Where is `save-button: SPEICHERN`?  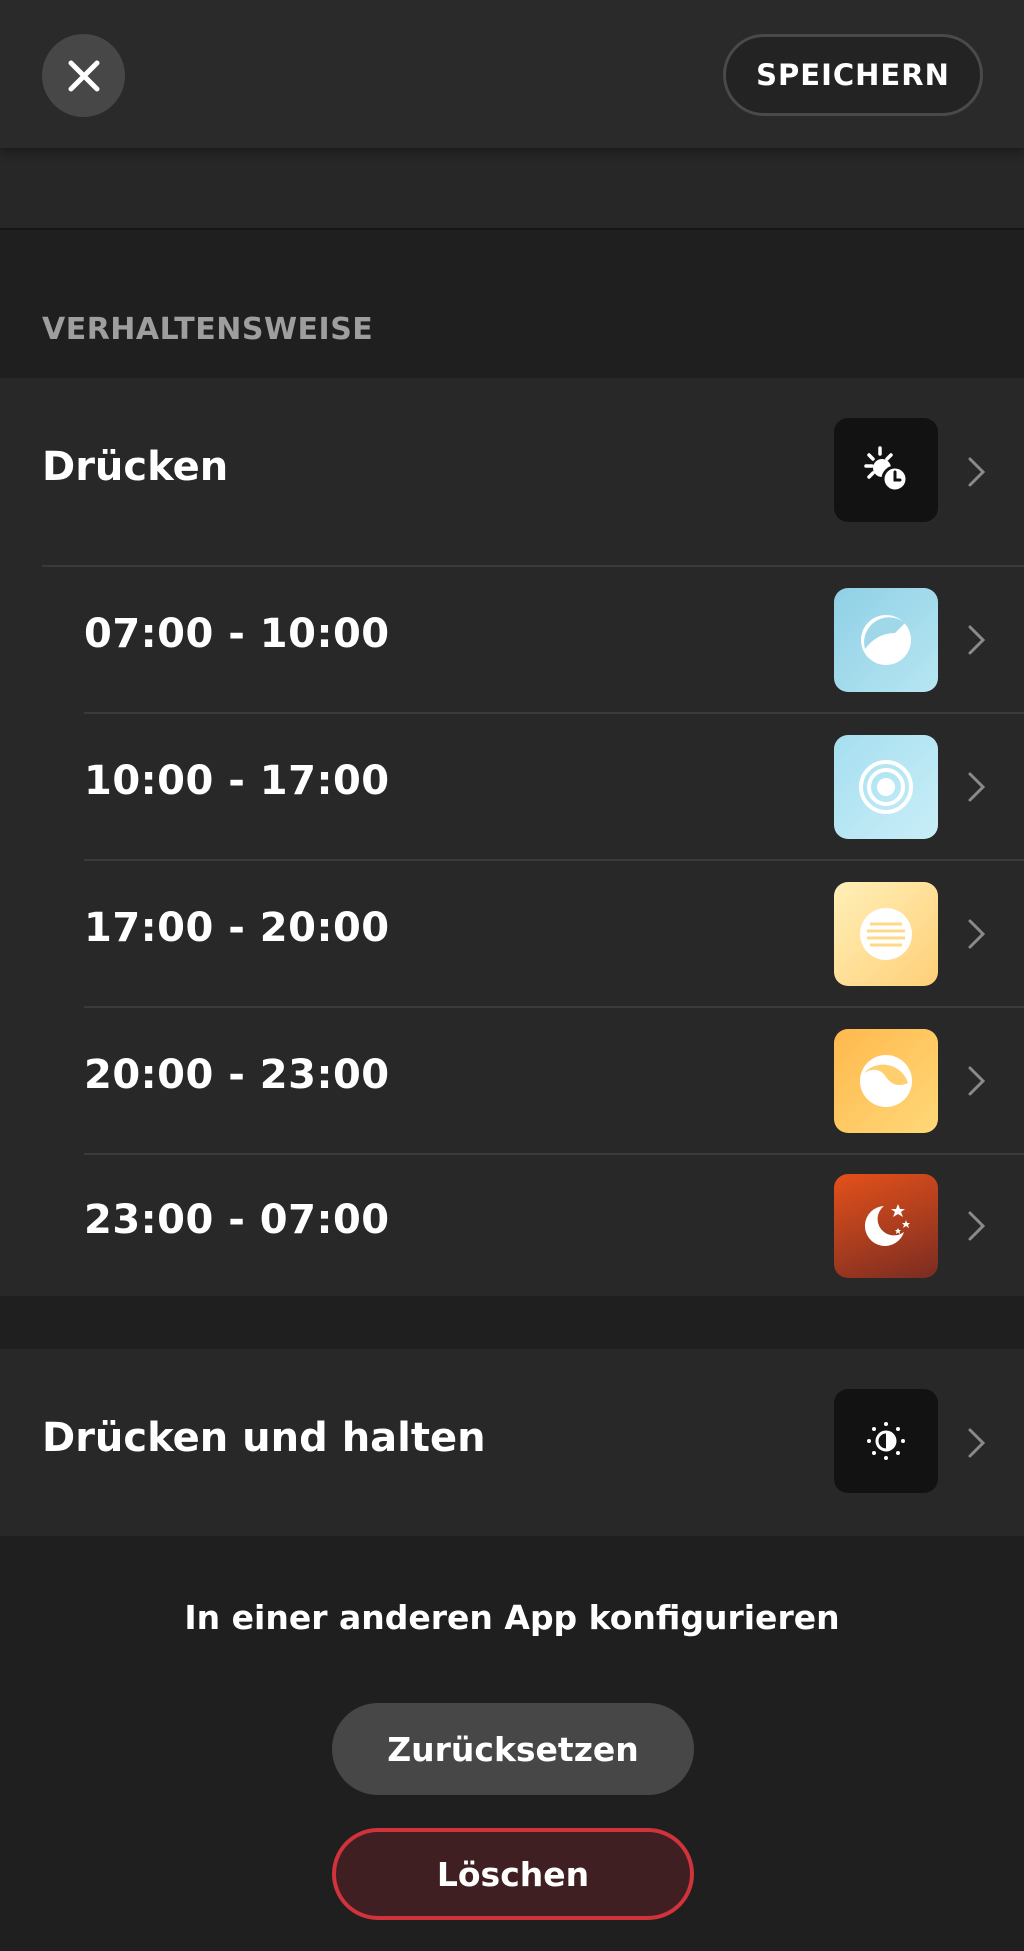
save-button: SPEICHERN is located at coordinates (853, 75).